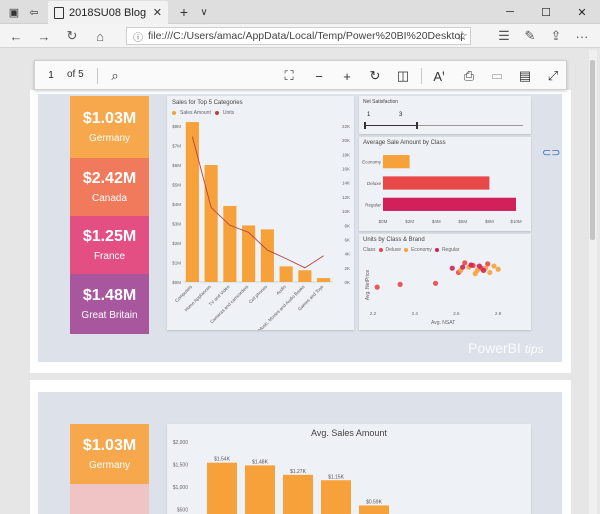  I want to click on refresh-icon: ↻, so click(72, 36).